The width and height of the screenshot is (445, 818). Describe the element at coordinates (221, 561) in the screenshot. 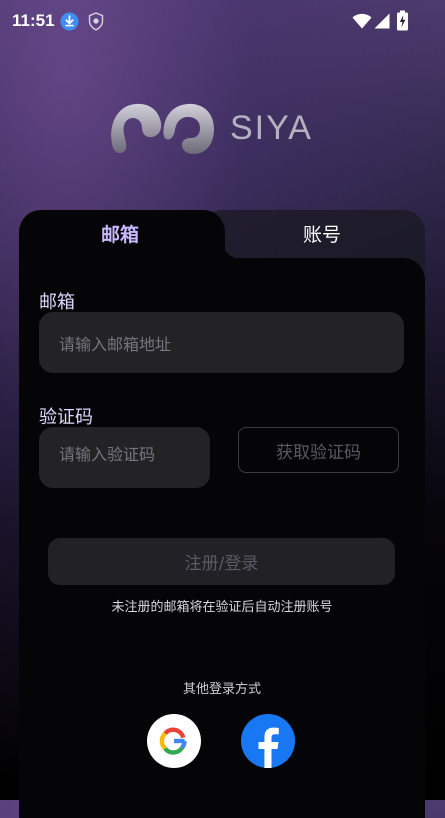

I see `register-login-button: 注册/登录` at that location.